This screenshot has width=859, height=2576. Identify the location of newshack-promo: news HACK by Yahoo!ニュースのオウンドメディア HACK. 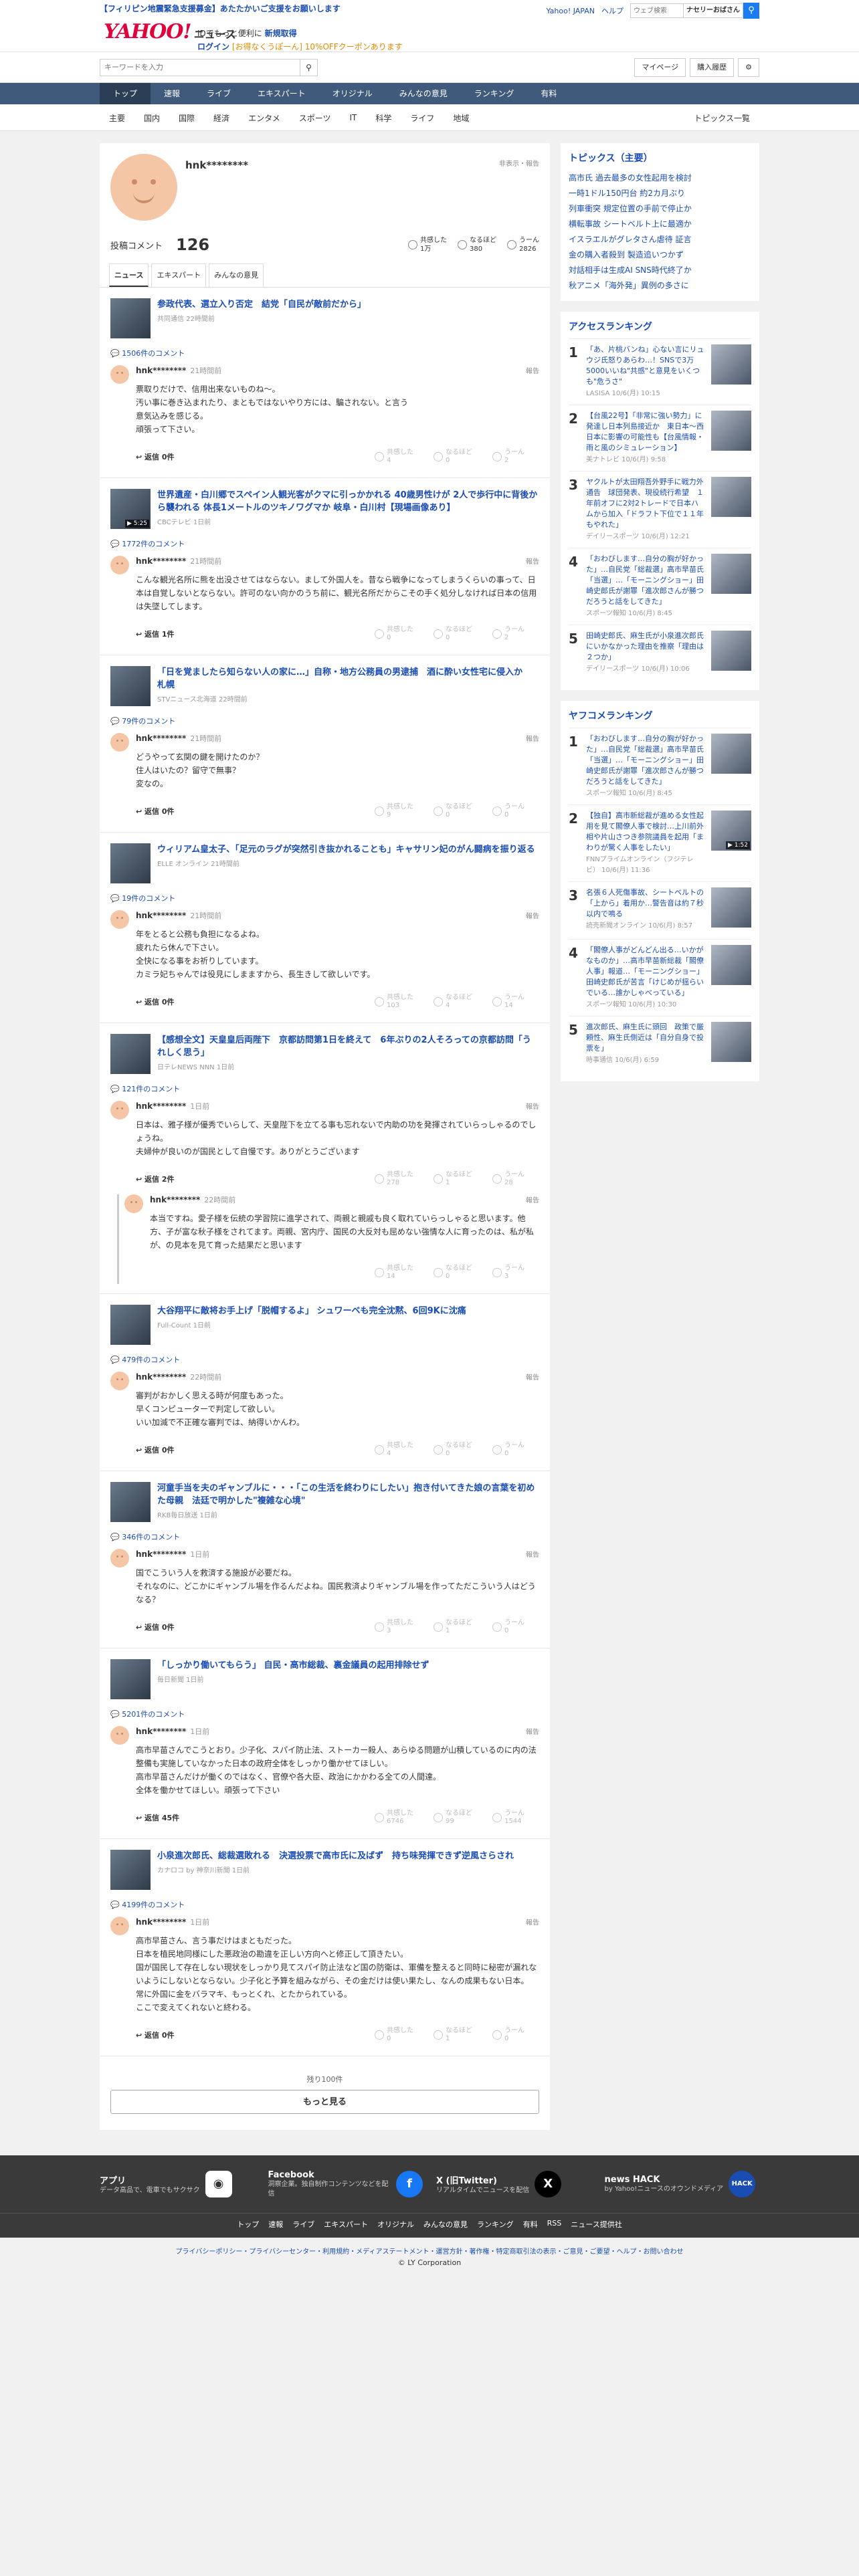
(682, 2184).